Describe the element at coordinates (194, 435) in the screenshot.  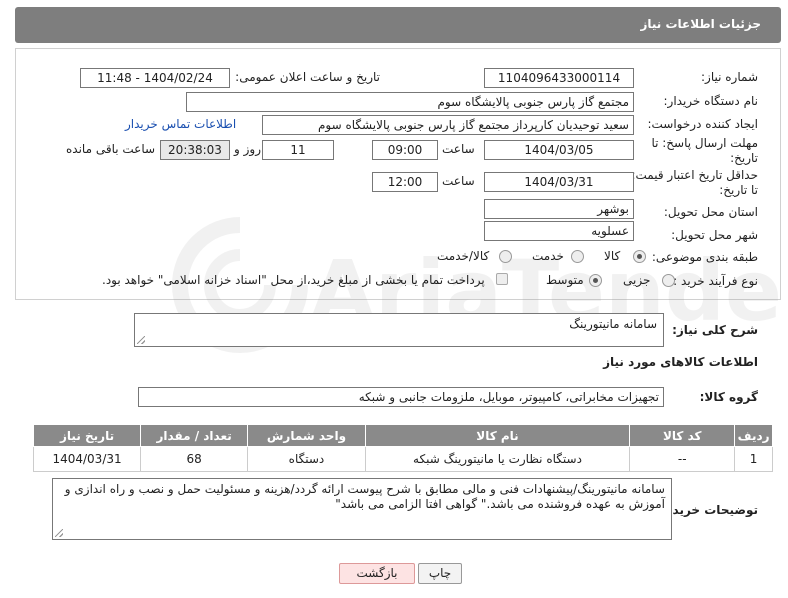
I see `col-quantity: تعداد / مقدار` at that location.